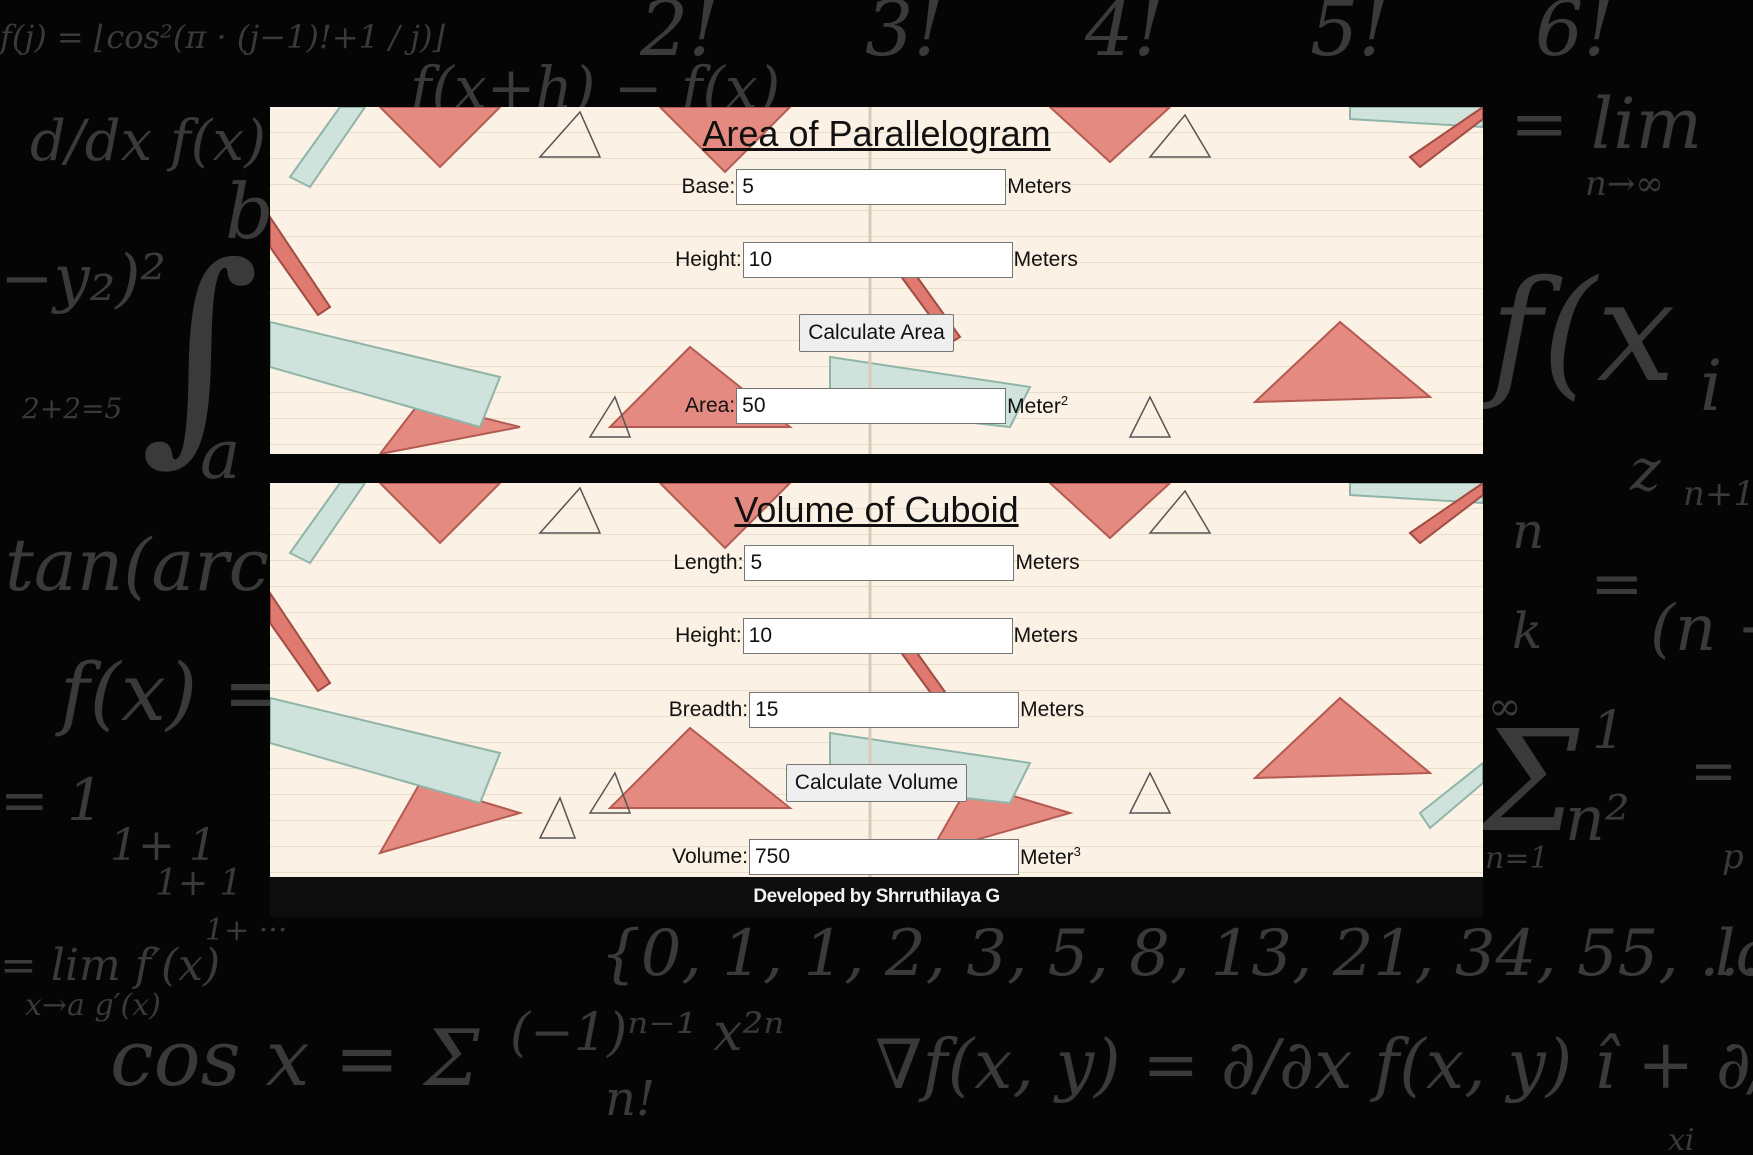 Image resolution: width=1753 pixels, height=1155 pixels. Describe the element at coordinates (1574, 36) in the screenshot. I see `formula-text: 6!` at that location.